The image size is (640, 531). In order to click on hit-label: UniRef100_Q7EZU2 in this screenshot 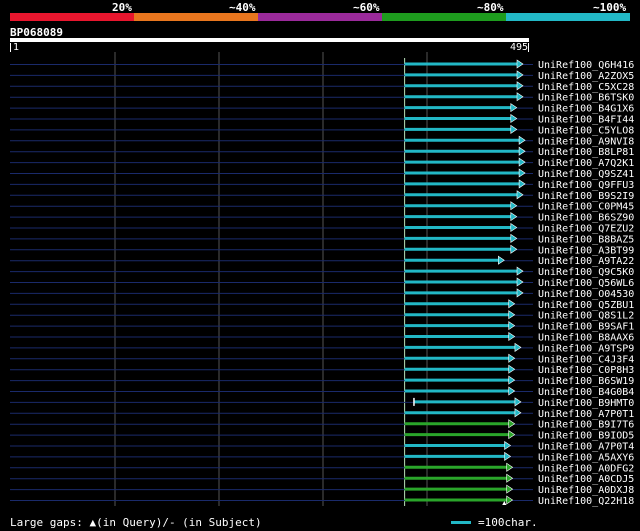, I will do `click(586, 229)`.